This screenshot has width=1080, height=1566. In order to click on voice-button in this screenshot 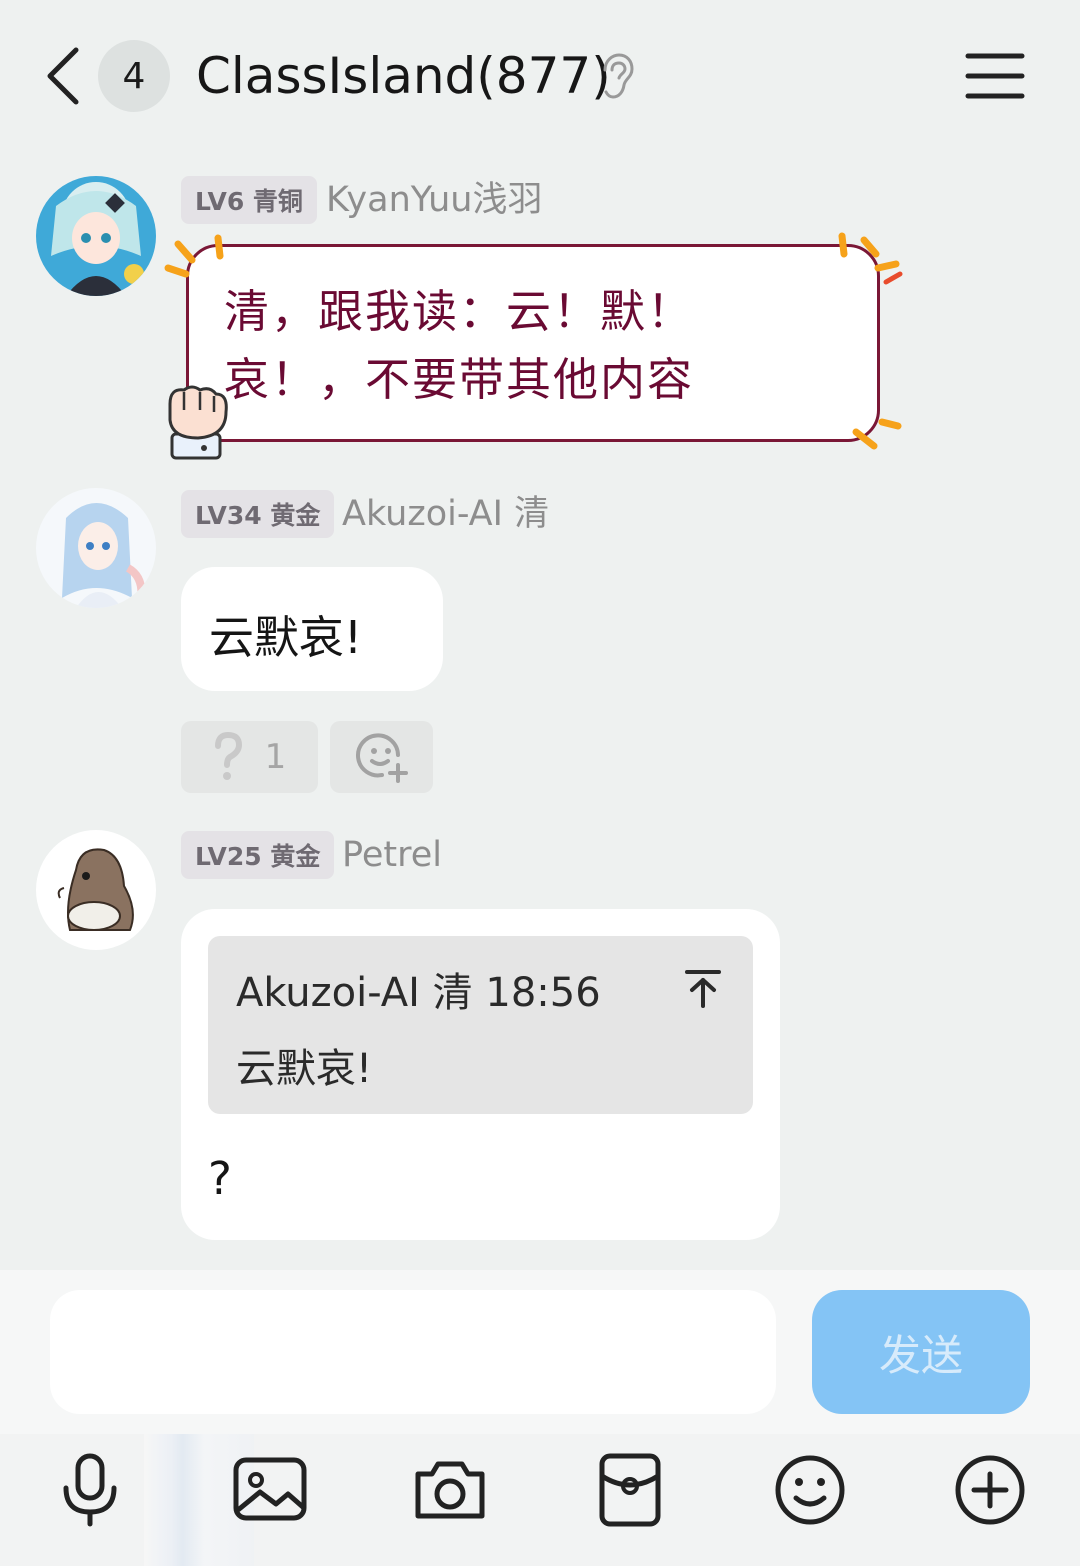, I will do `click(90, 1490)`.